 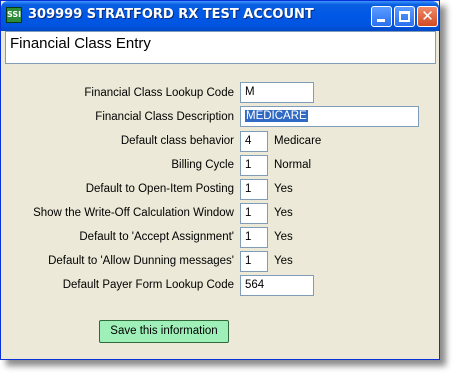 What do you see at coordinates (381, 16) in the screenshot?
I see `minimize-button` at bounding box center [381, 16].